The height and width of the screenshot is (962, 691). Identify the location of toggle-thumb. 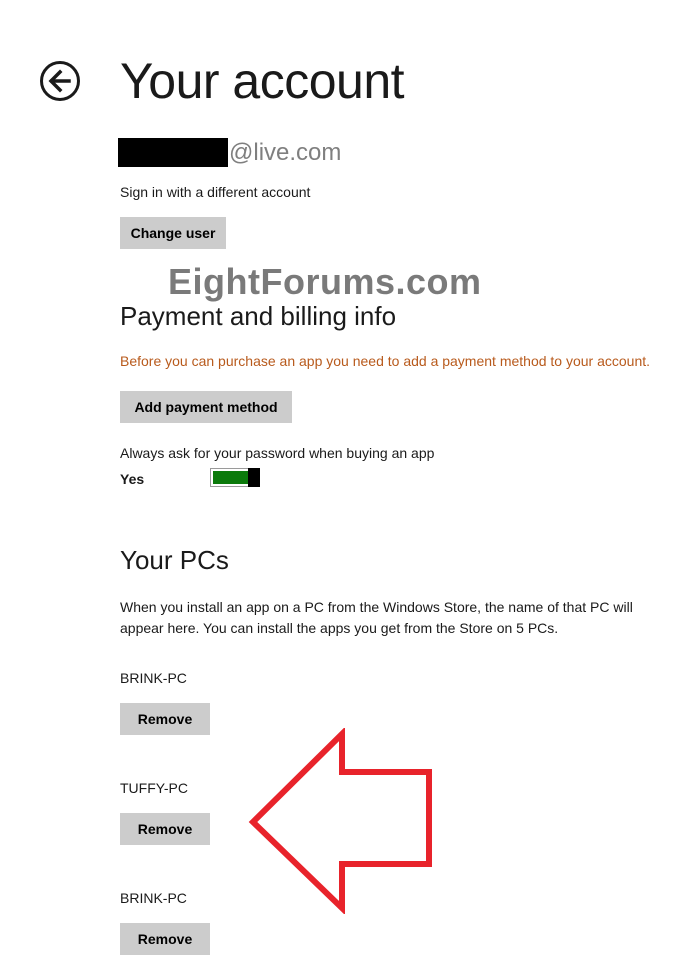
(254, 477).